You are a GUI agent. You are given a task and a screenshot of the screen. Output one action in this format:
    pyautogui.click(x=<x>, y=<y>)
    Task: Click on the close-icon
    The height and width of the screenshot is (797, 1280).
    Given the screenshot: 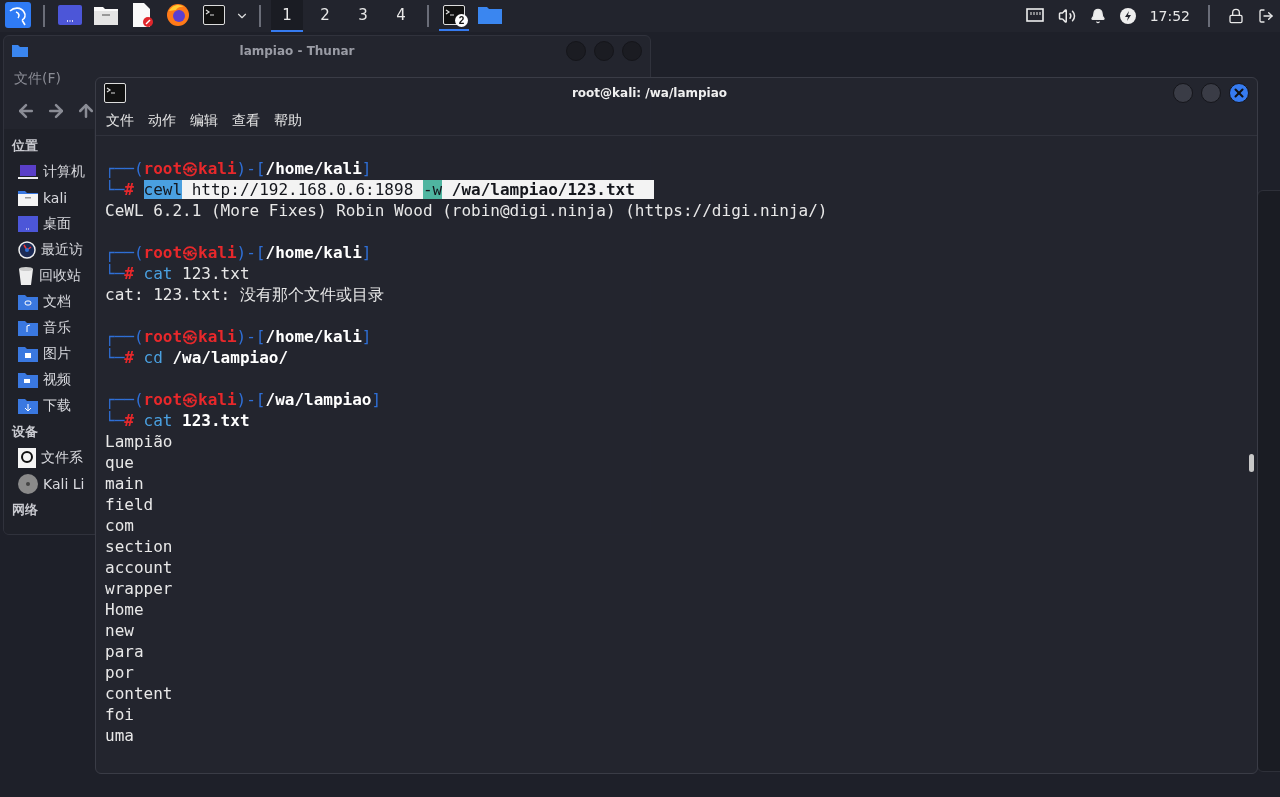 What is the action you would take?
    pyautogui.click(x=1239, y=92)
    